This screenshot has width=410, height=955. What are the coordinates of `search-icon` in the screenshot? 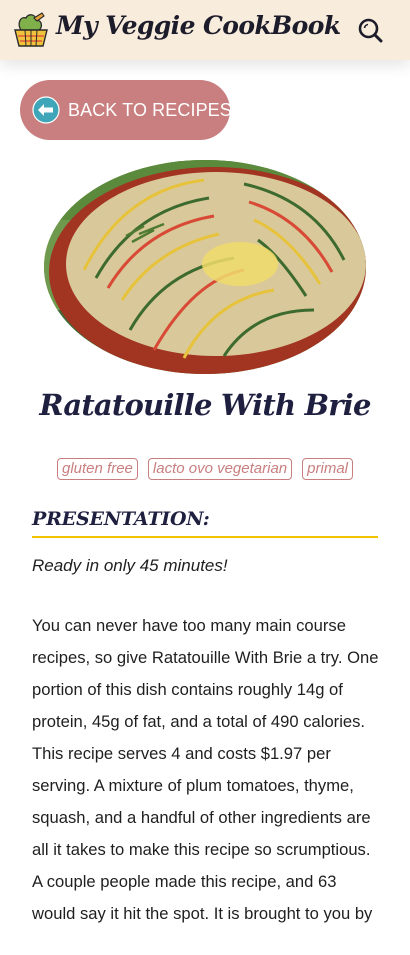 It's located at (370, 30).